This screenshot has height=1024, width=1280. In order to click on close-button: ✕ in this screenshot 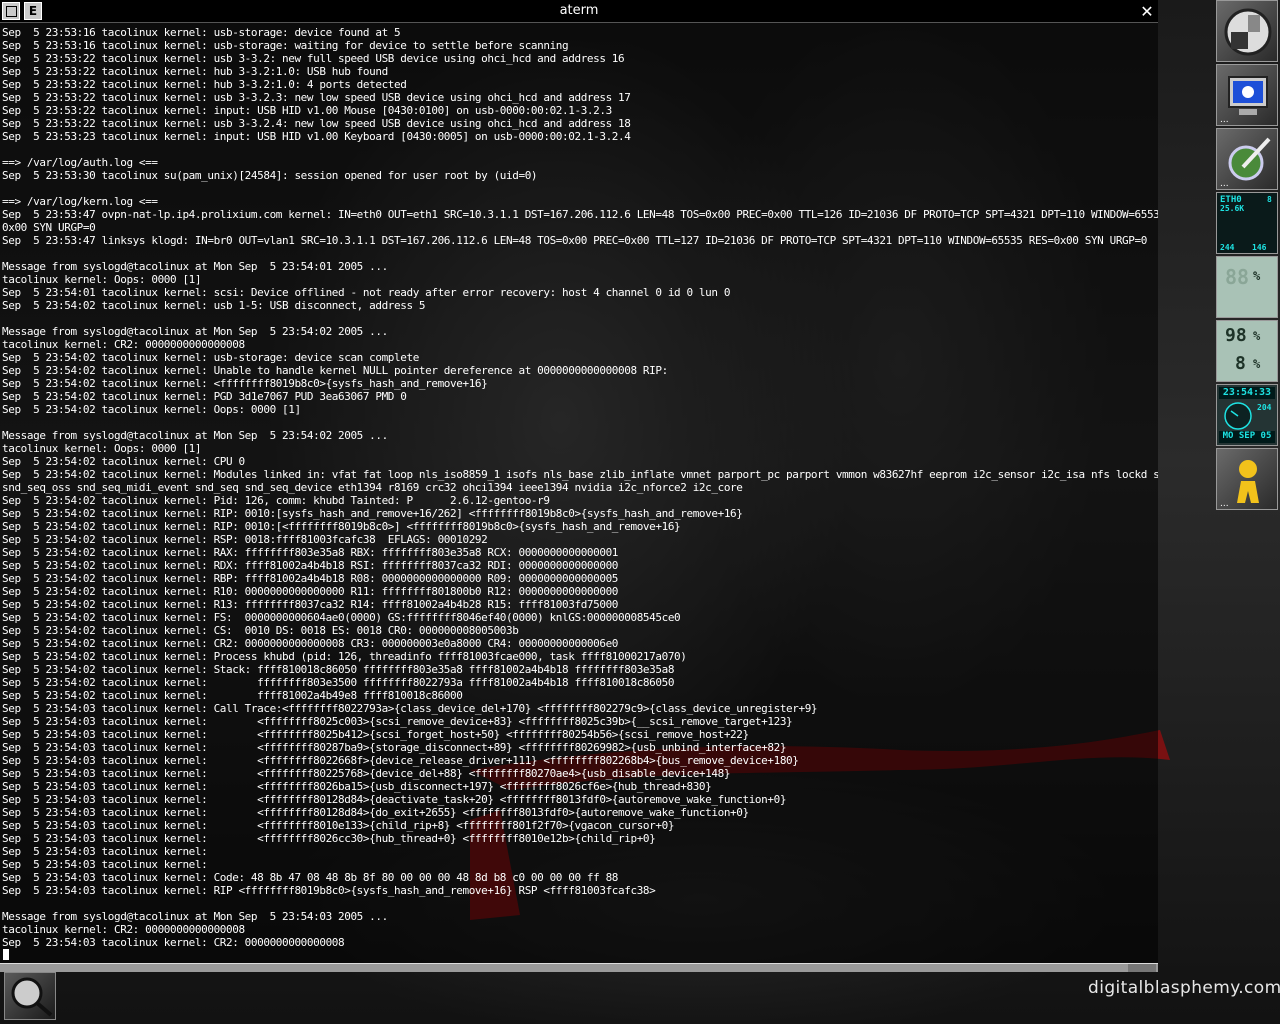, I will do `click(1147, 11)`.